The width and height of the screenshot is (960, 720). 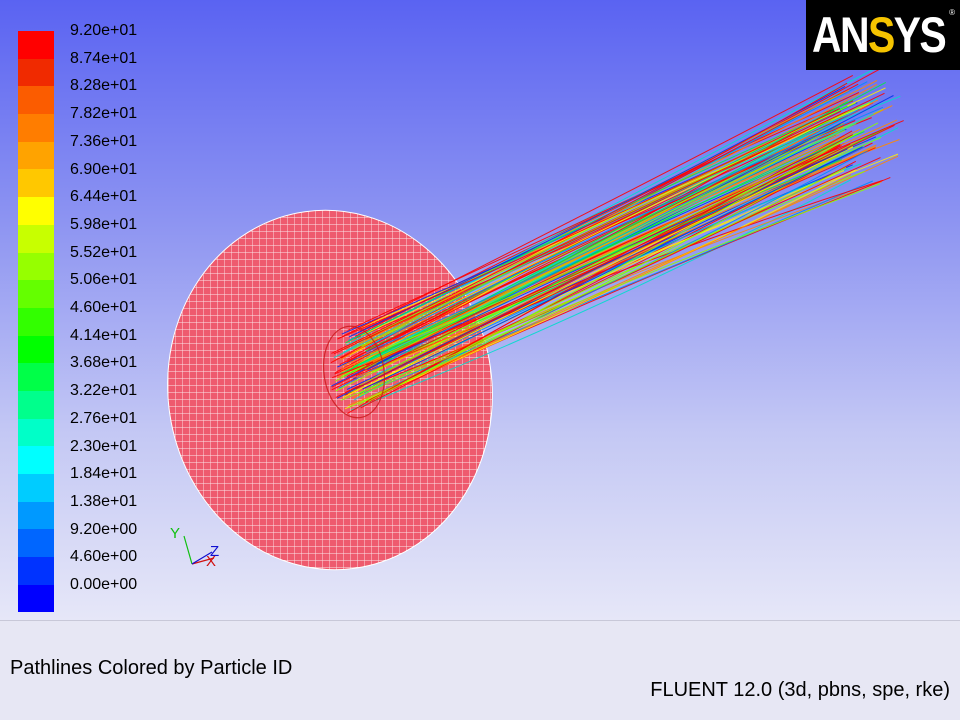 What do you see at coordinates (104, 391) in the screenshot?
I see `colormap-label: 3.22e+01` at bounding box center [104, 391].